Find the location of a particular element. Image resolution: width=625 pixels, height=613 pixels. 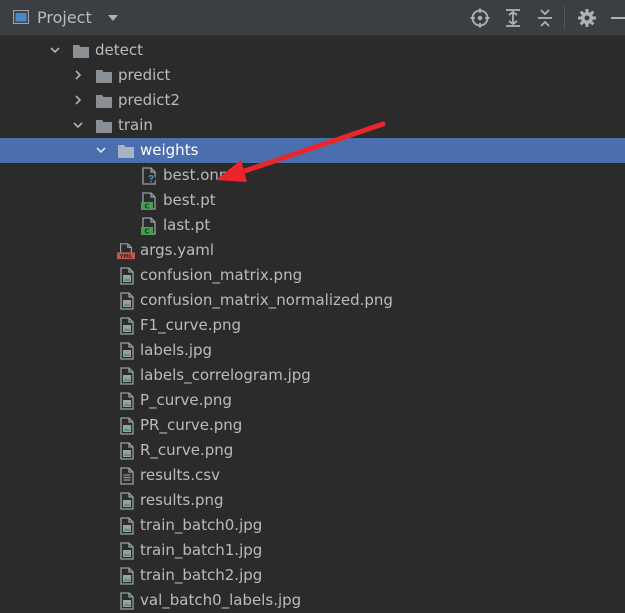

tree-item-best-onnx: best.onnx is located at coordinates (312, 175).